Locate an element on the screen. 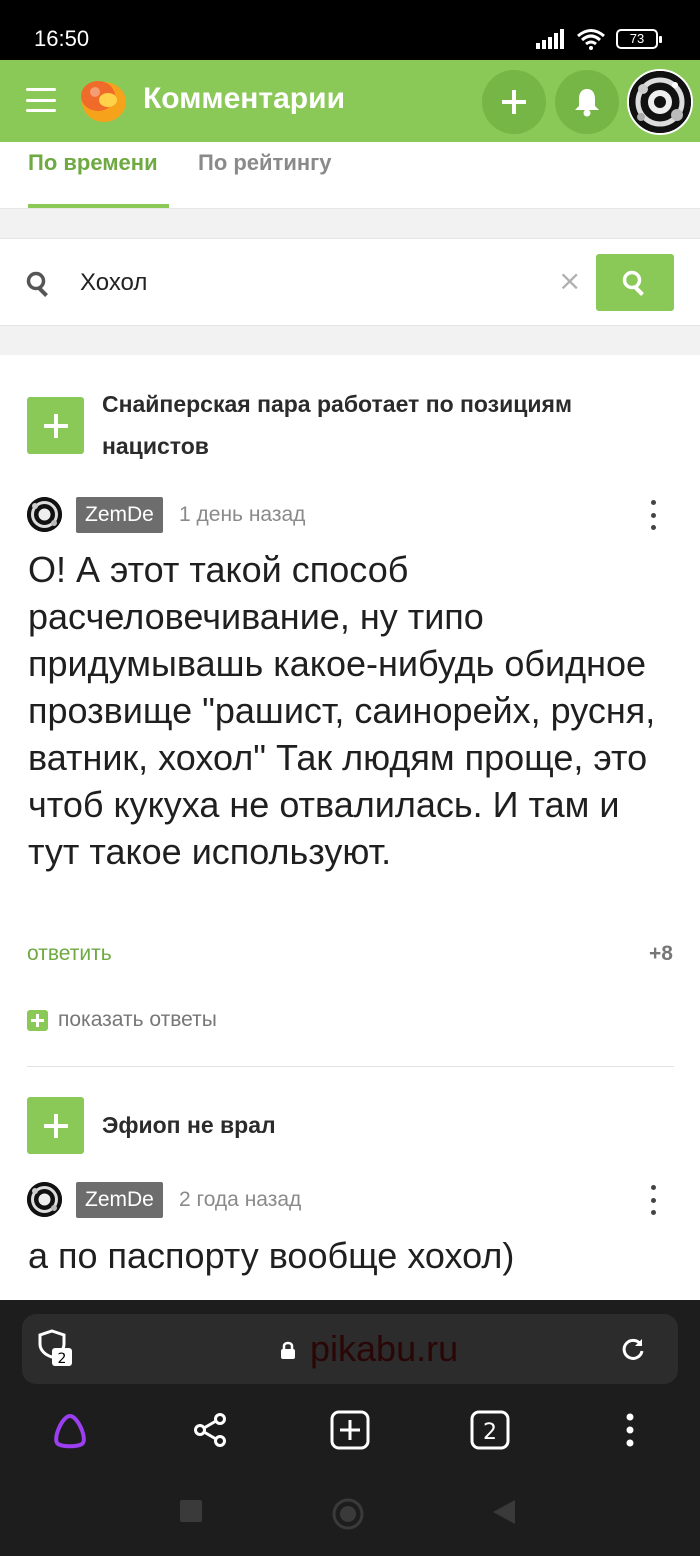 The width and height of the screenshot is (700, 1556). active-tab-indicator is located at coordinates (98, 206).